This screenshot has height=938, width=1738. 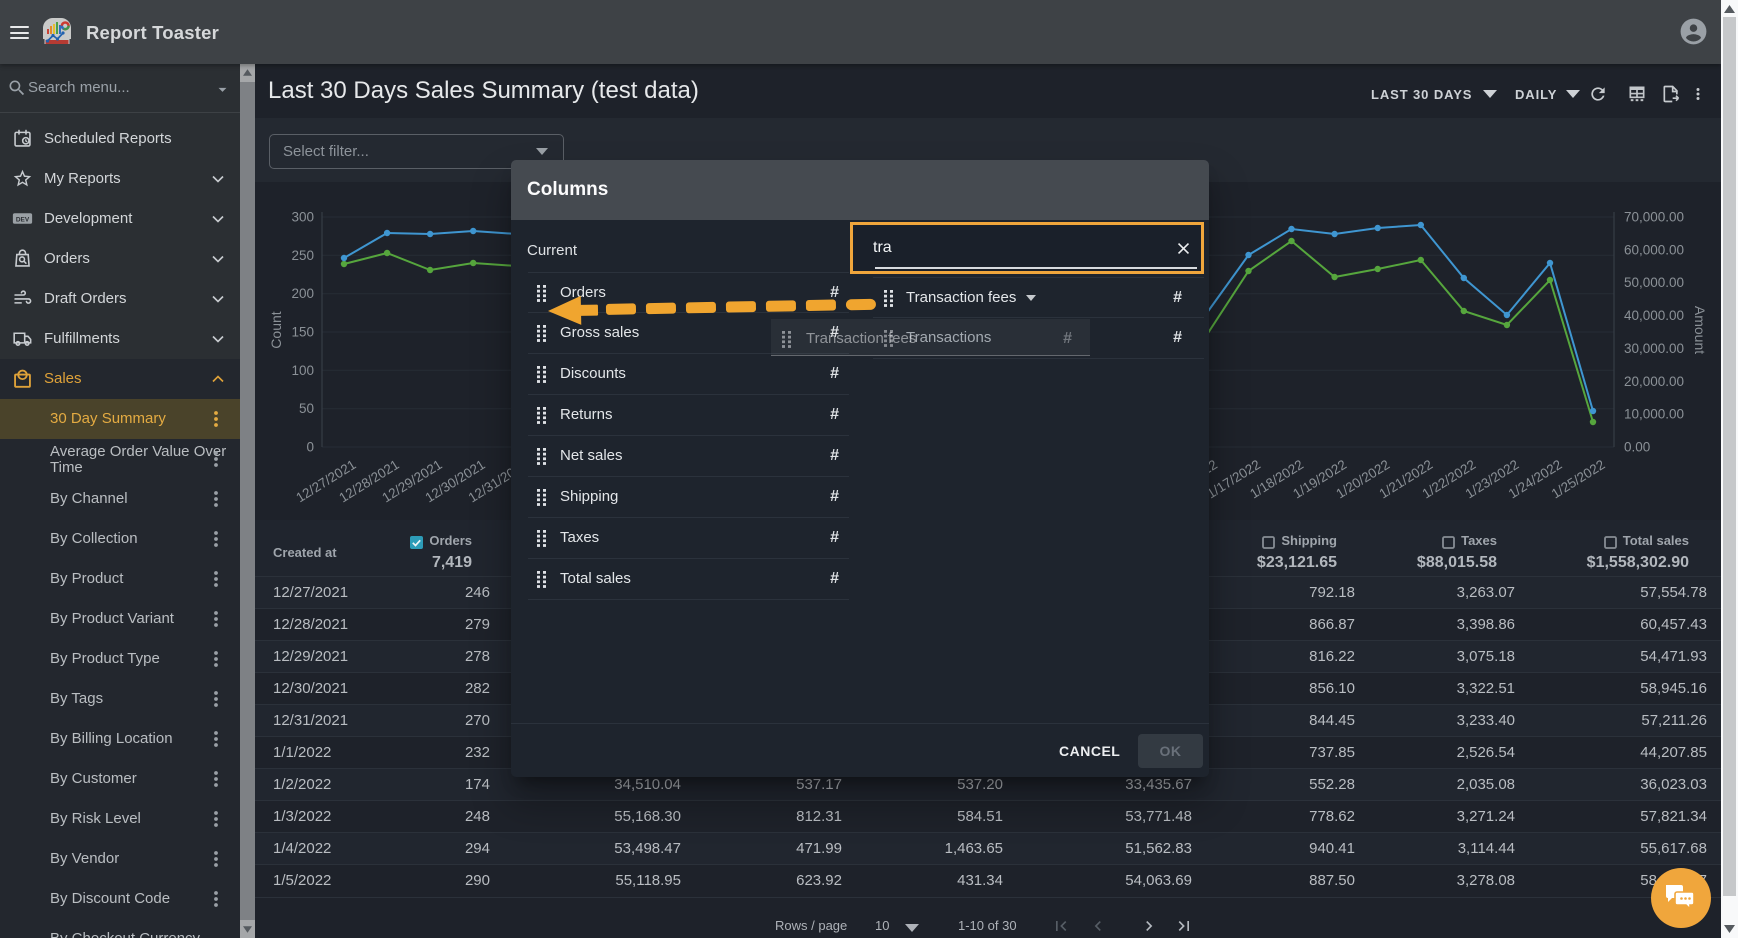 What do you see at coordinates (1700, 330) in the screenshot?
I see `svg-text: Amount` at bounding box center [1700, 330].